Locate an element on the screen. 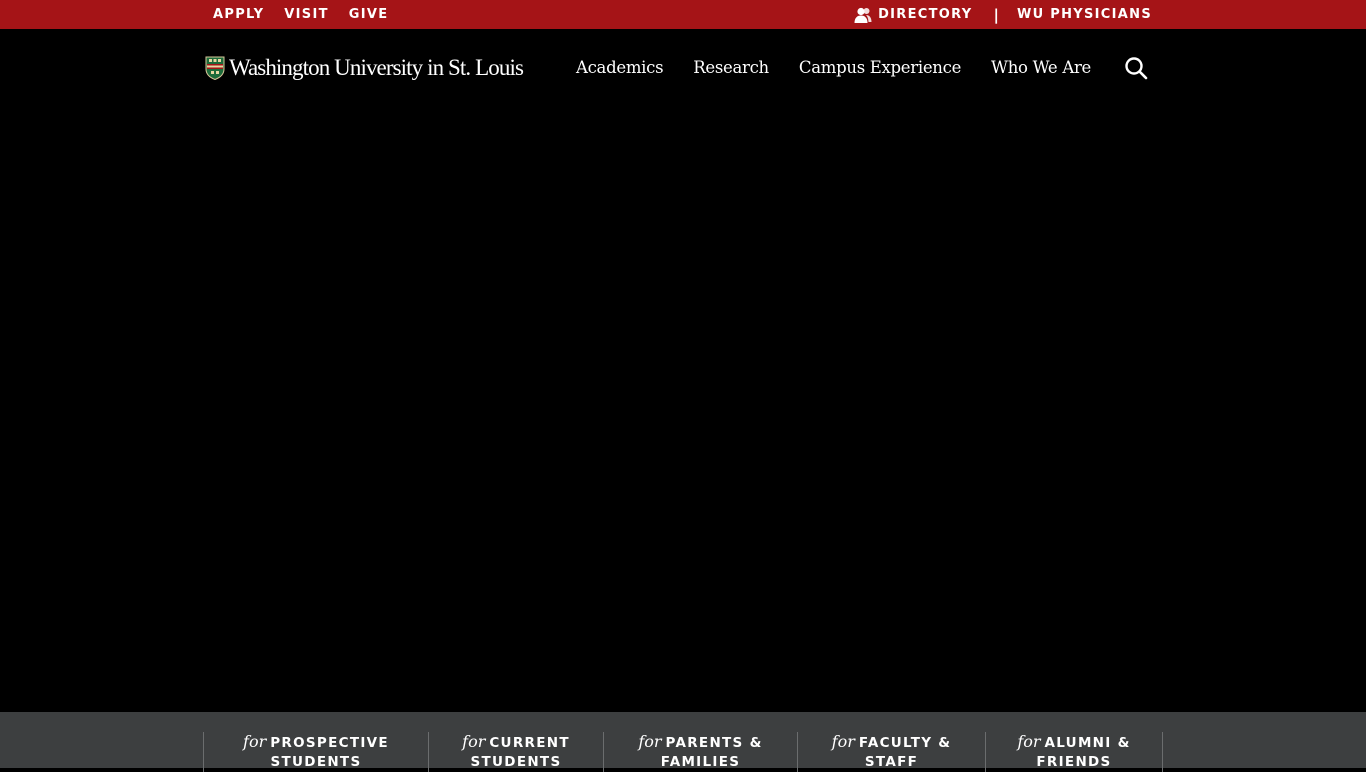 The width and height of the screenshot is (1366, 772). utility-links-right: DIRECTORY | WU PHYSICIANS is located at coordinates (1003, 14).